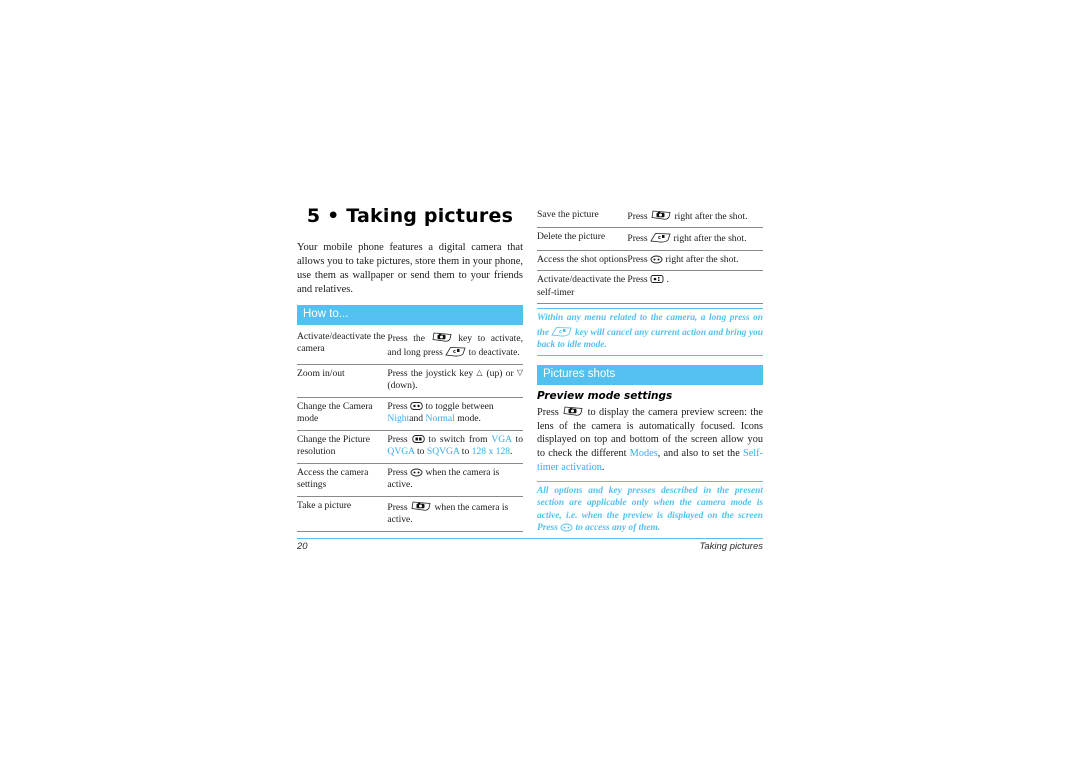 Image resolution: width=1080 pixels, height=763 pixels. I want to click on link-resolution-vga: VGA, so click(501, 439).